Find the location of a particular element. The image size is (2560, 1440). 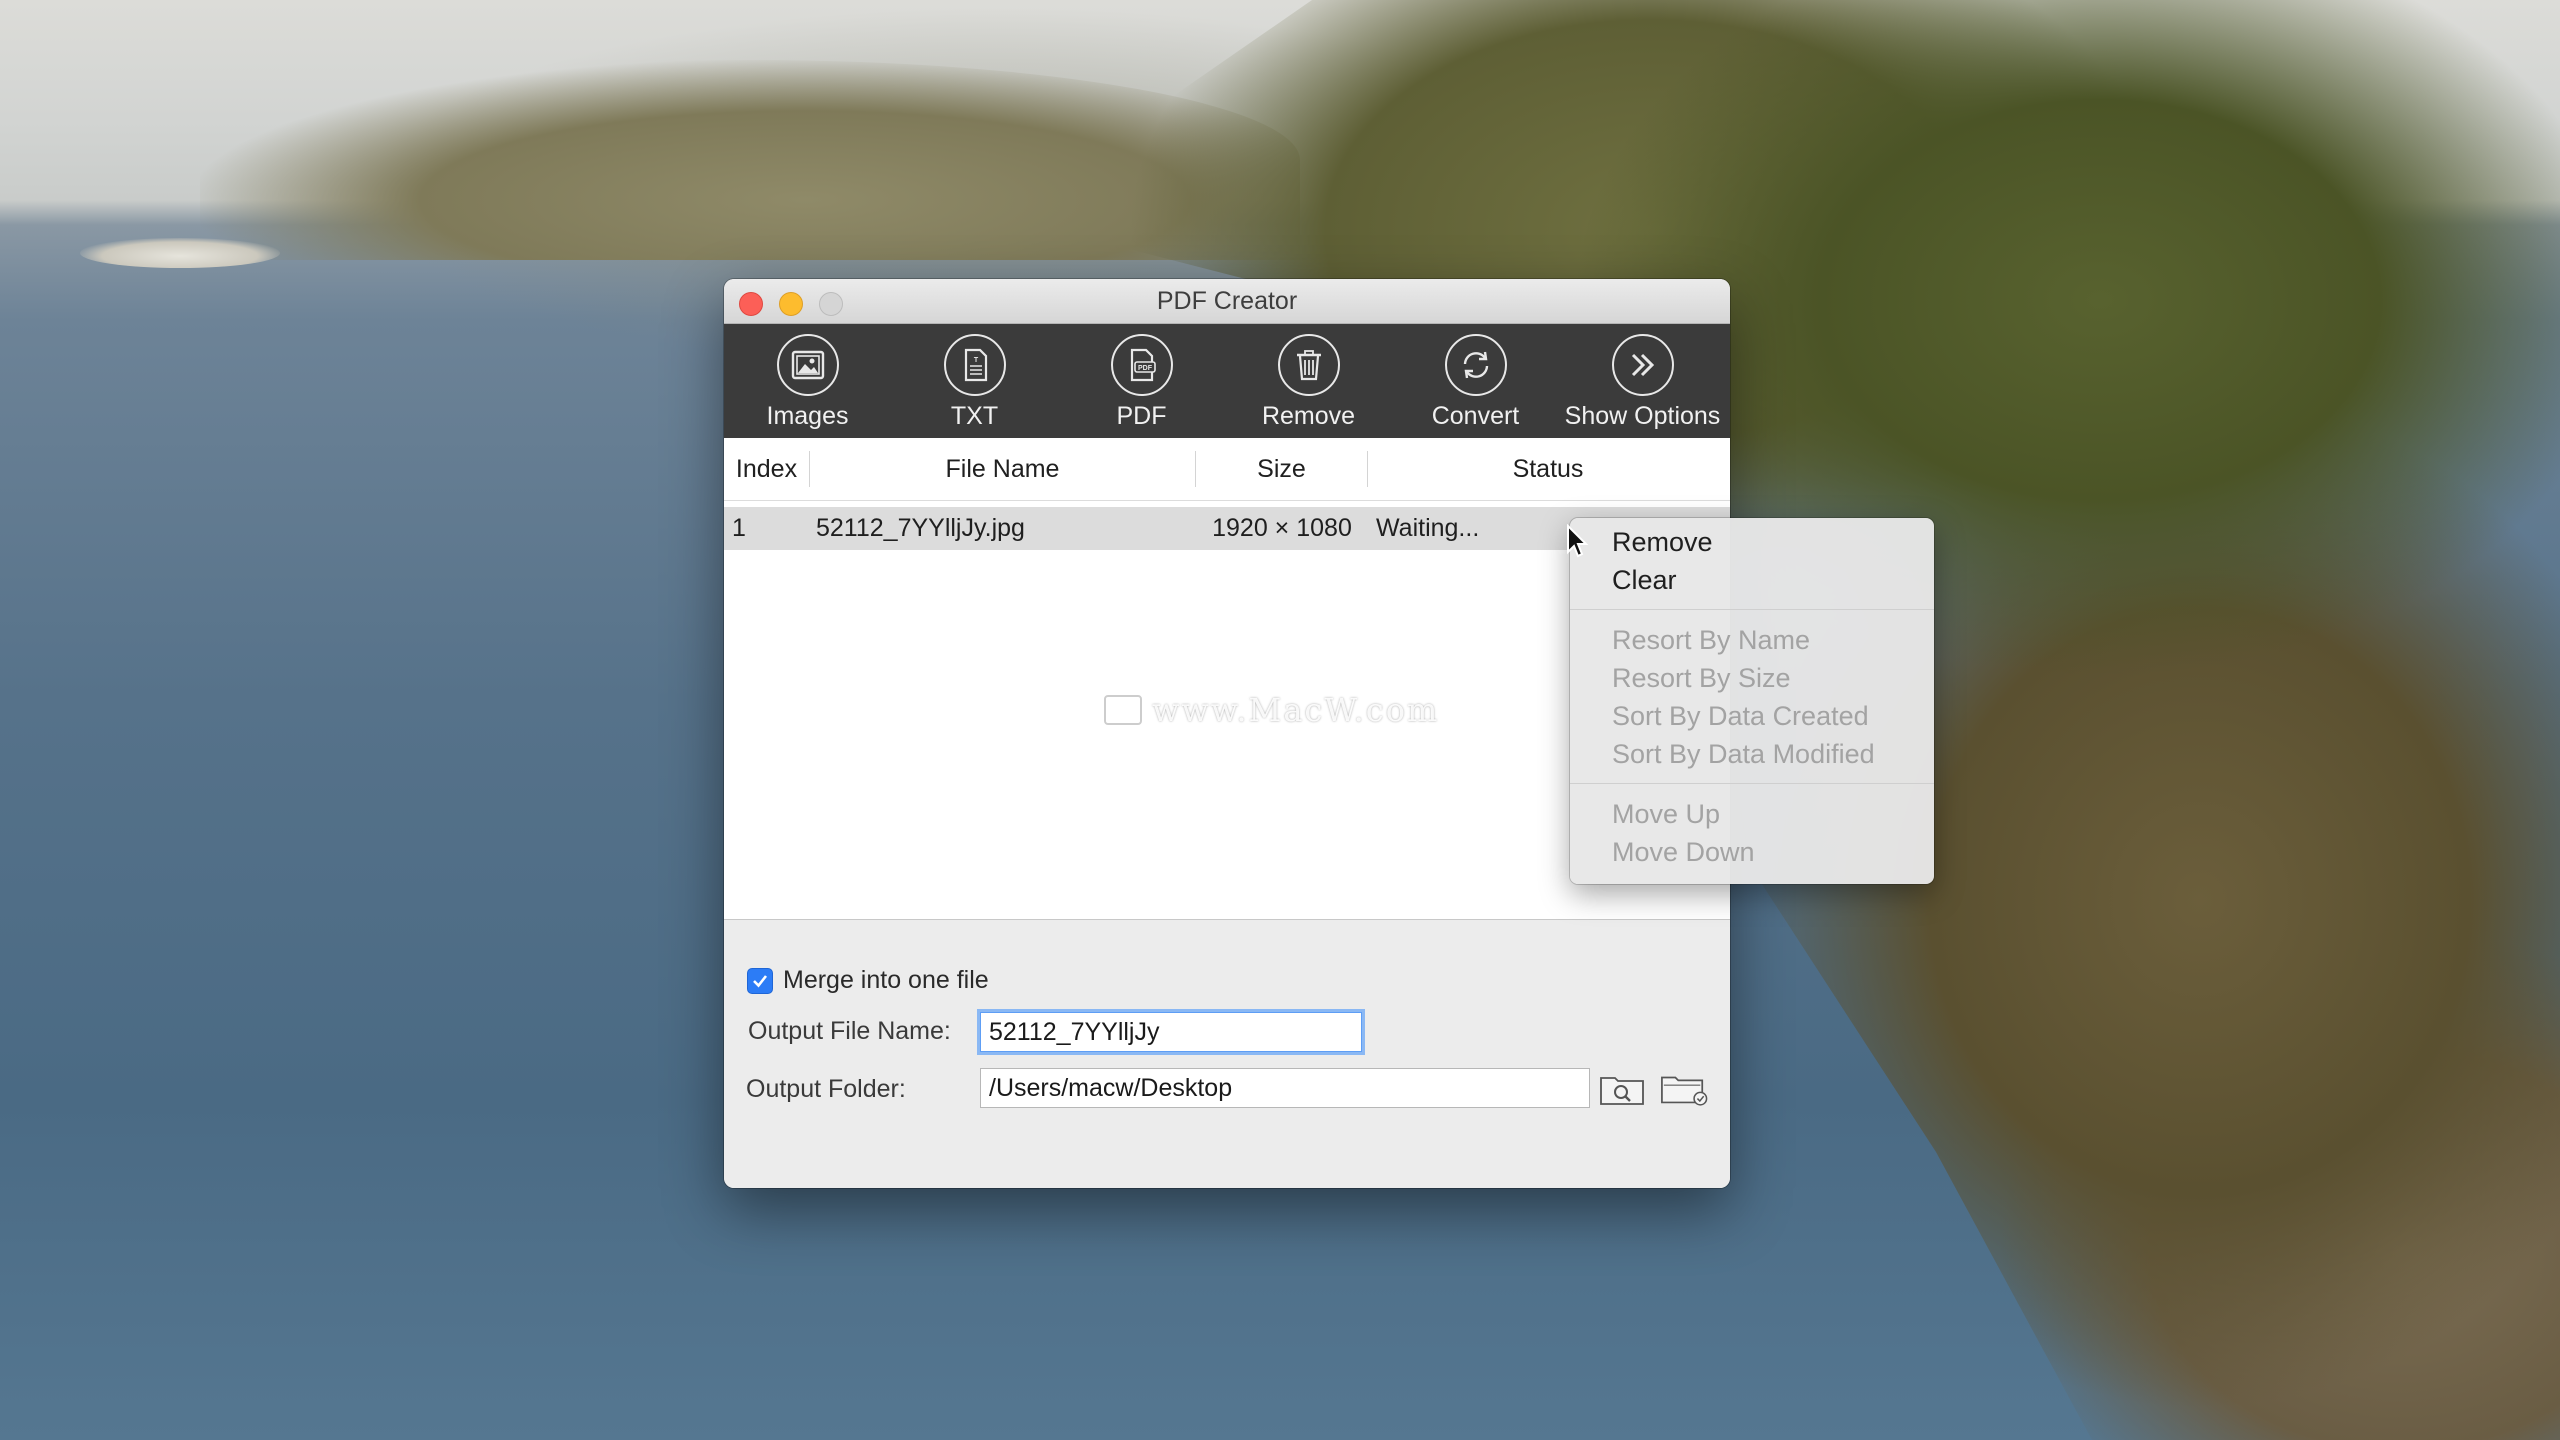

open-folder-button is located at coordinates (1684, 1089).